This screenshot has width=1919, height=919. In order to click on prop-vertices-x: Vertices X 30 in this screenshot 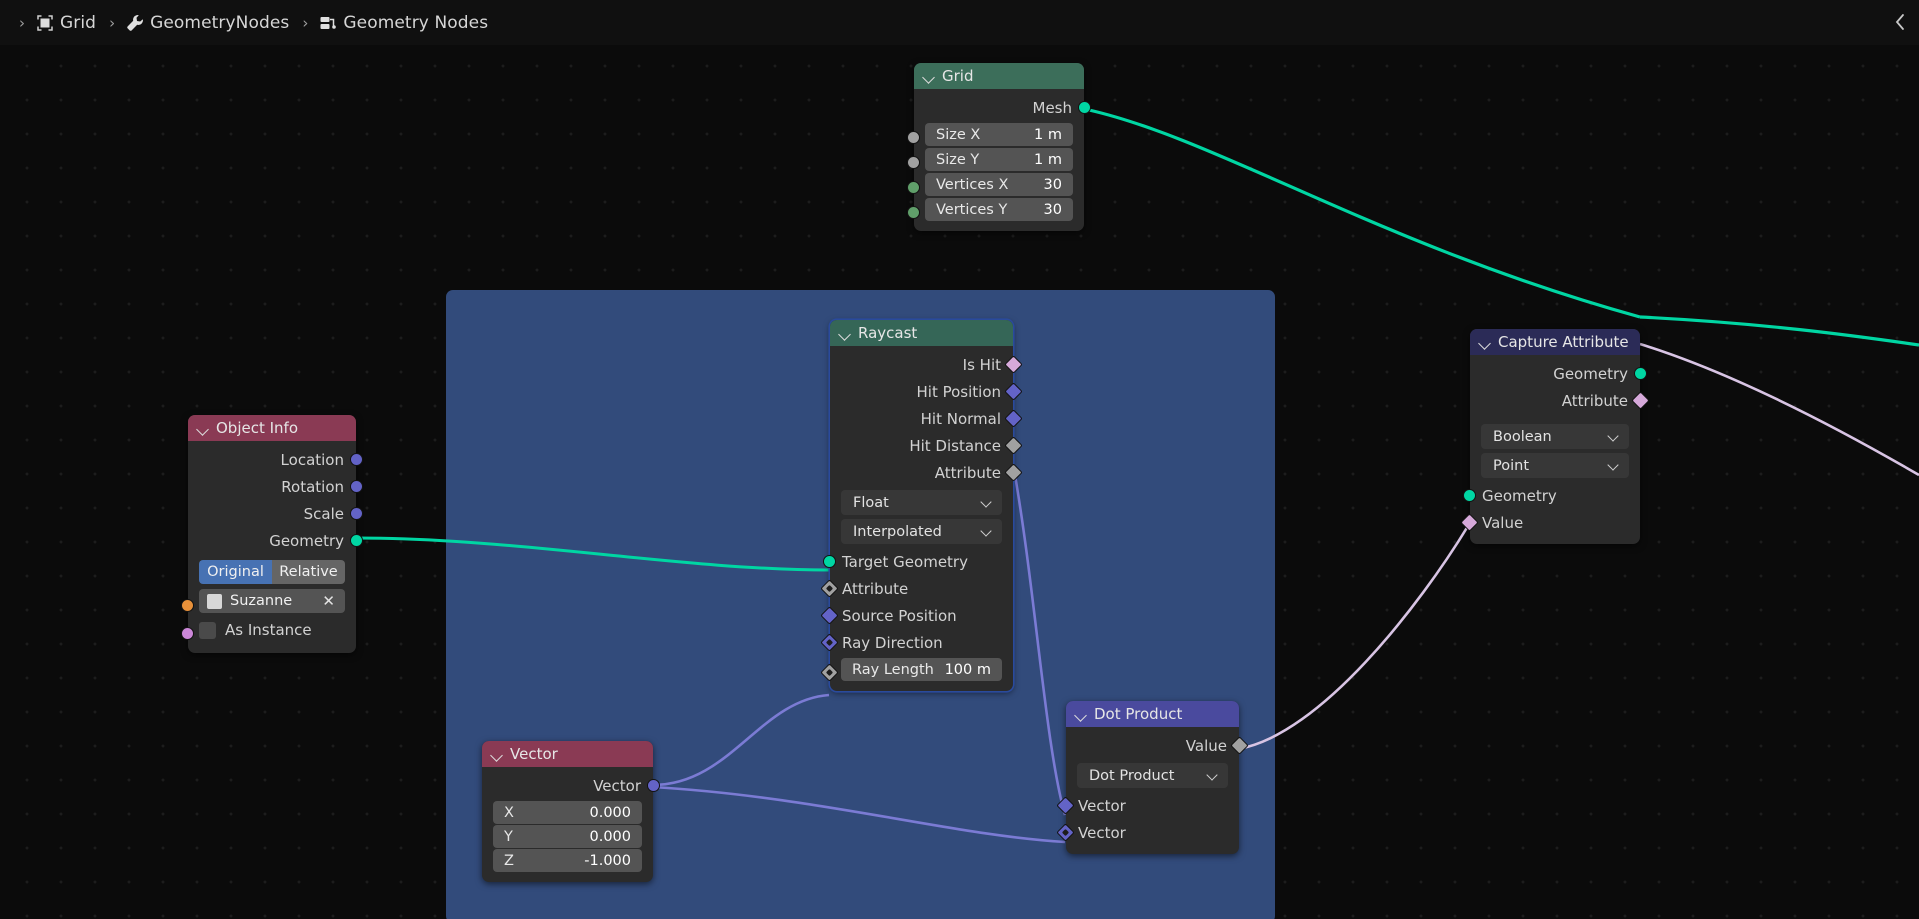, I will do `click(999, 184)`.